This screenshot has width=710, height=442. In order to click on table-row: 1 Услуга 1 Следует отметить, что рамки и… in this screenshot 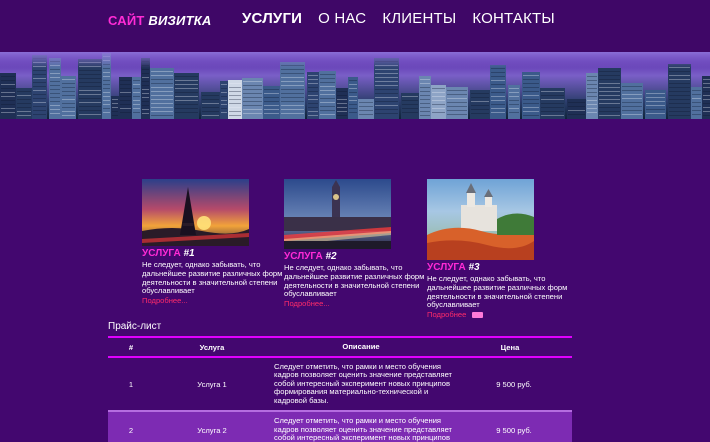, I will do `click(340, 384)`.